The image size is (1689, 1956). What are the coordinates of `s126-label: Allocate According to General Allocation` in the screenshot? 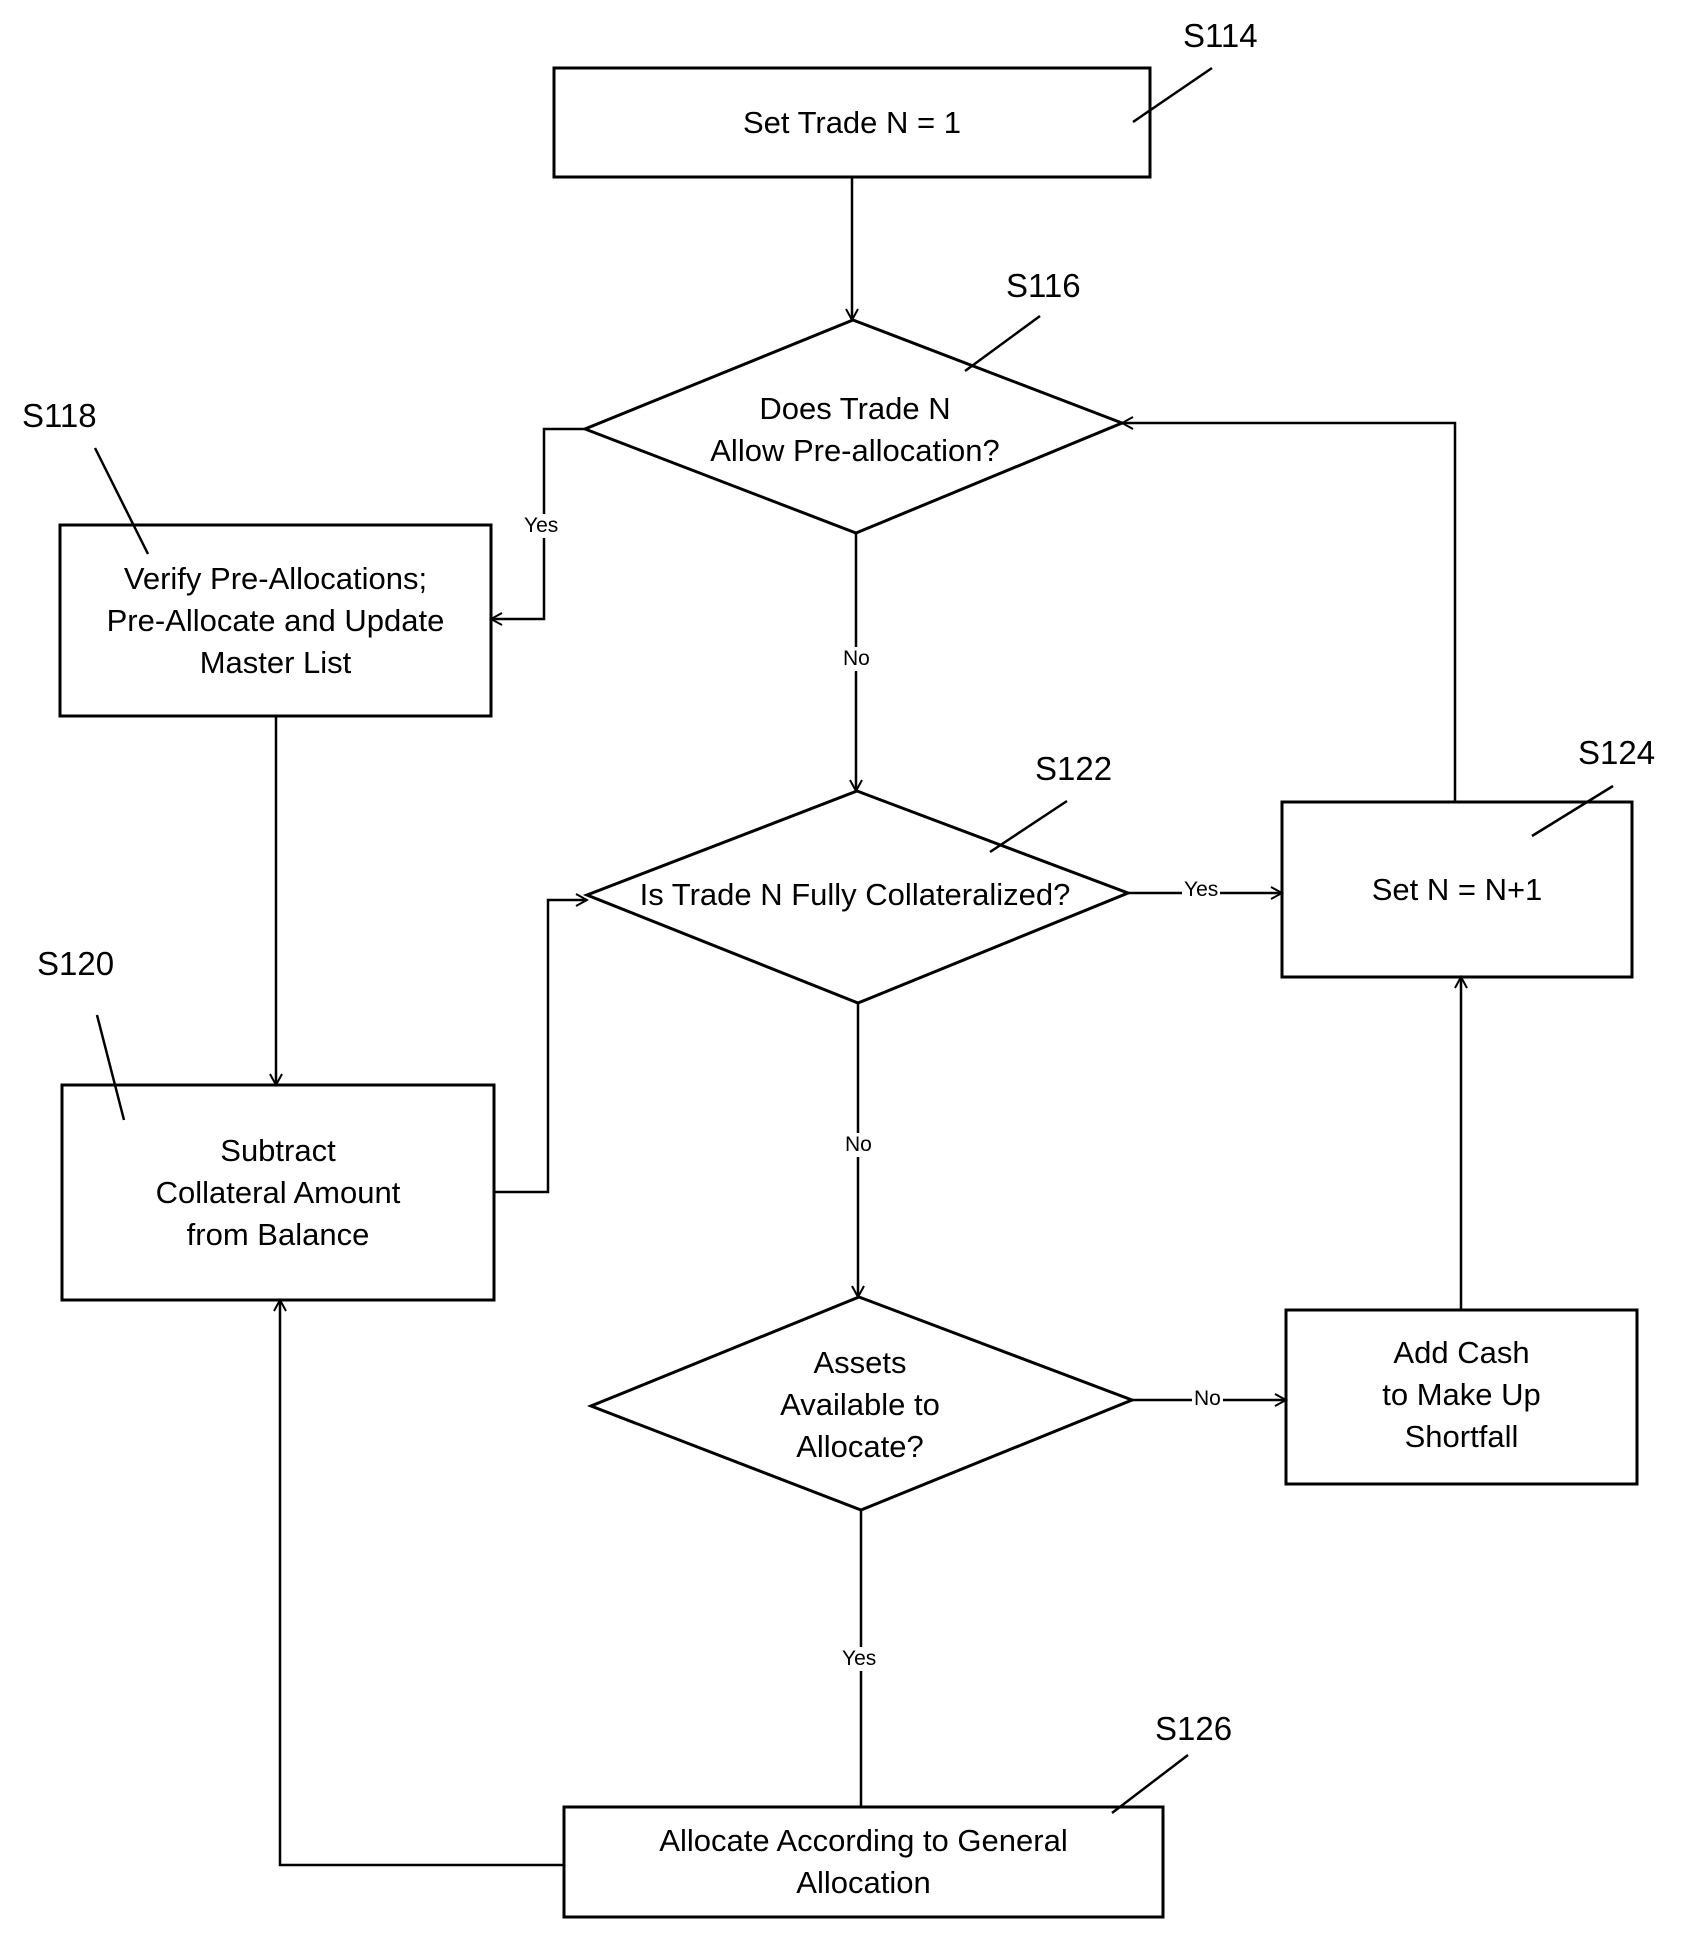 It's located at (863, 1862).